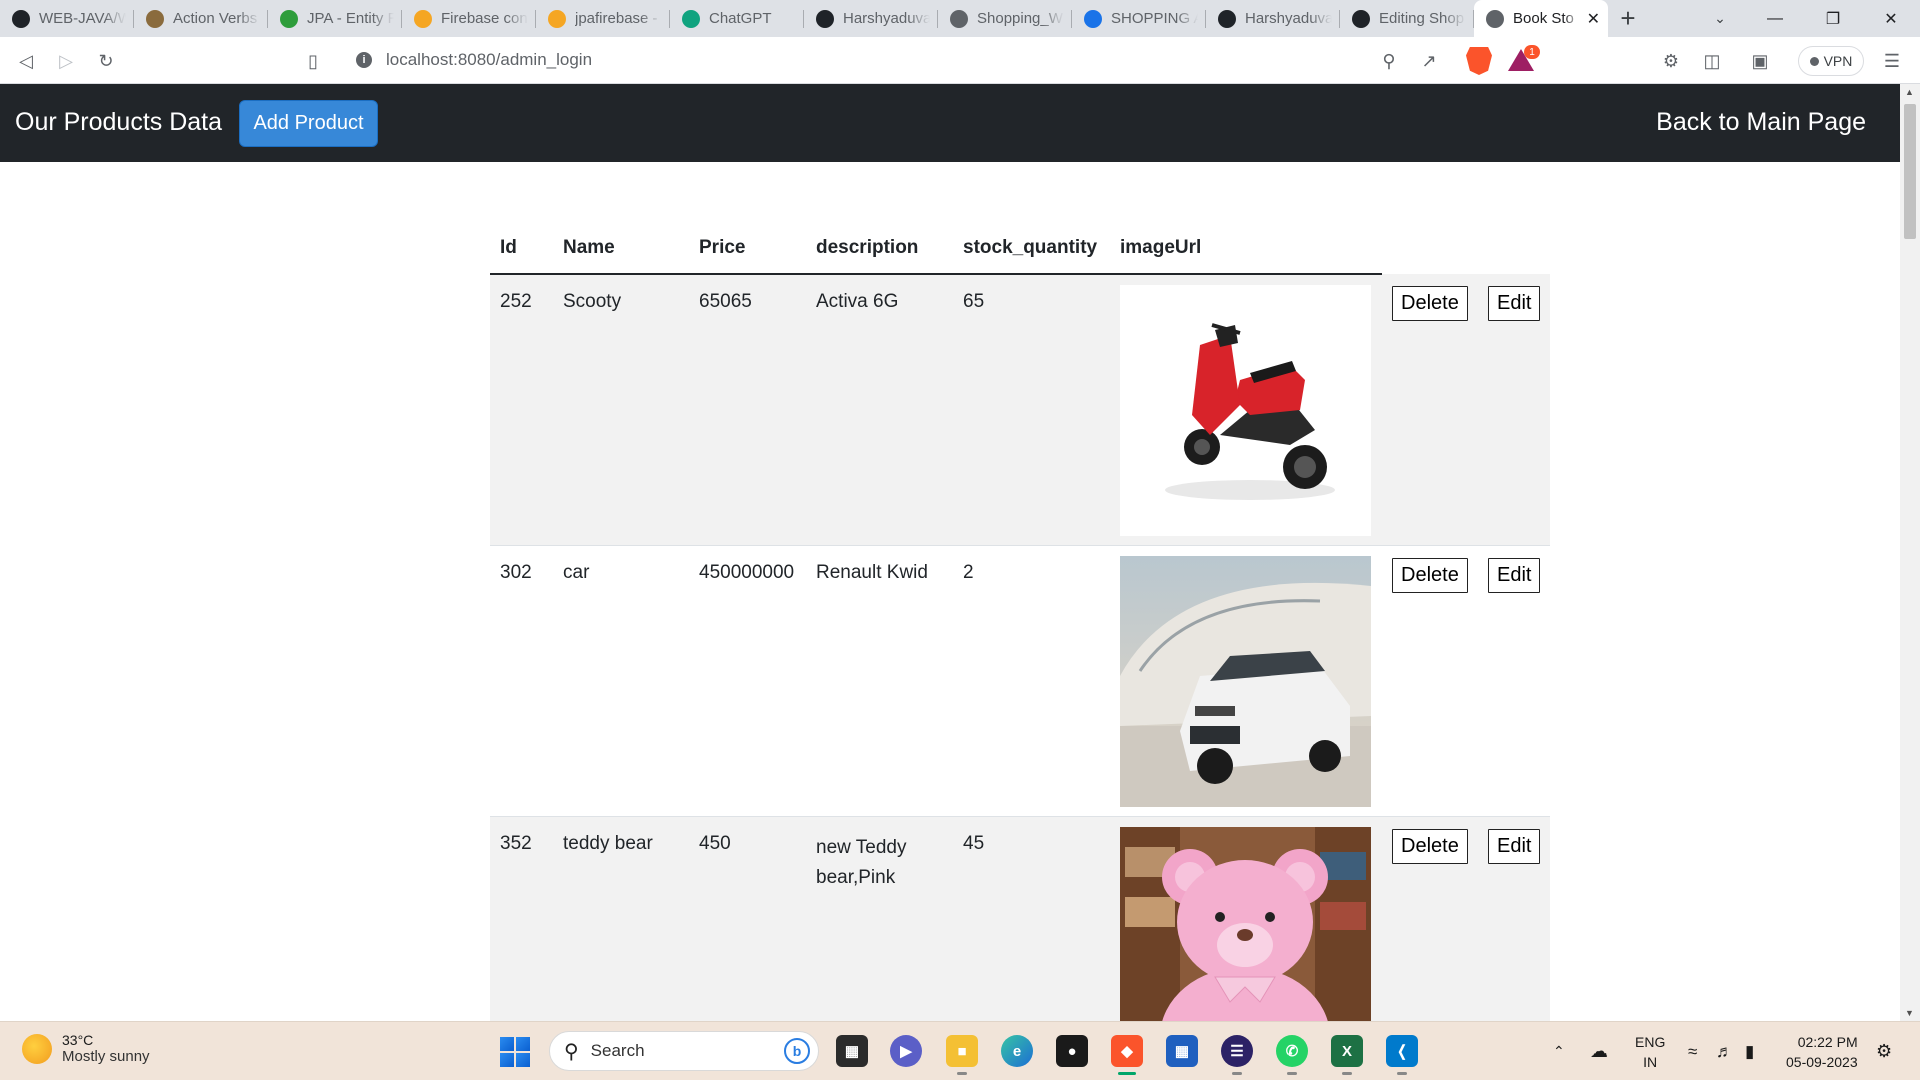 The height and width of the screenshot is (1080, 1920). Describe the element at coordinates (1760, 61) in the screenshot. I see `wallet-icon: ▣` at that location.